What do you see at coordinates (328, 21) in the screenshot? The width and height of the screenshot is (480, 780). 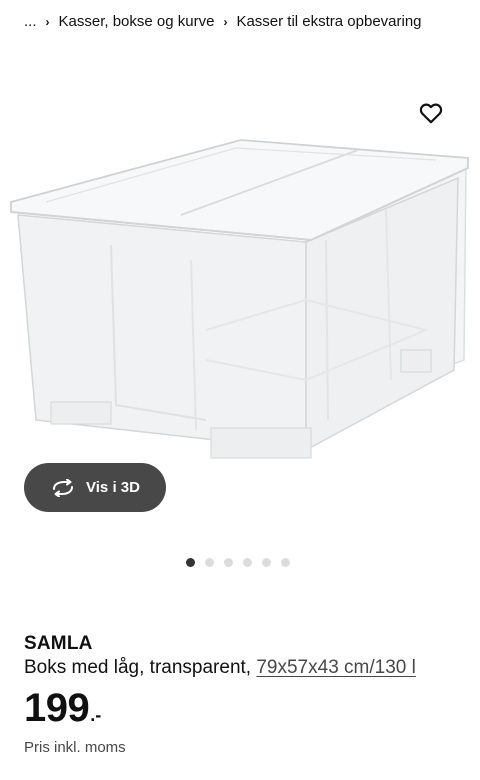 I see `breadcrumb-item-extra-storage: Kasser til ekstra opbevaring` at bounding box center [328, 21].